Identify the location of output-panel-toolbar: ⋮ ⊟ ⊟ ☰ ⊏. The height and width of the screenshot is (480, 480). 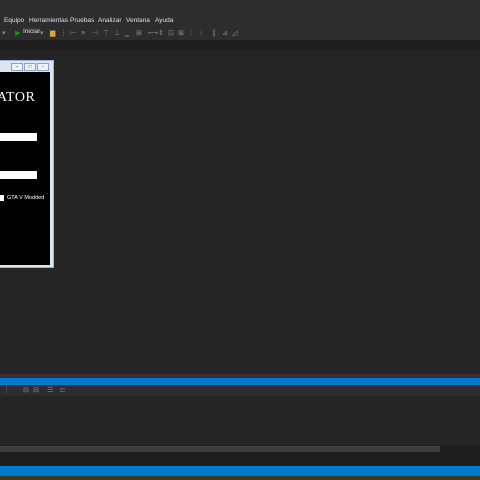
(240, 390).